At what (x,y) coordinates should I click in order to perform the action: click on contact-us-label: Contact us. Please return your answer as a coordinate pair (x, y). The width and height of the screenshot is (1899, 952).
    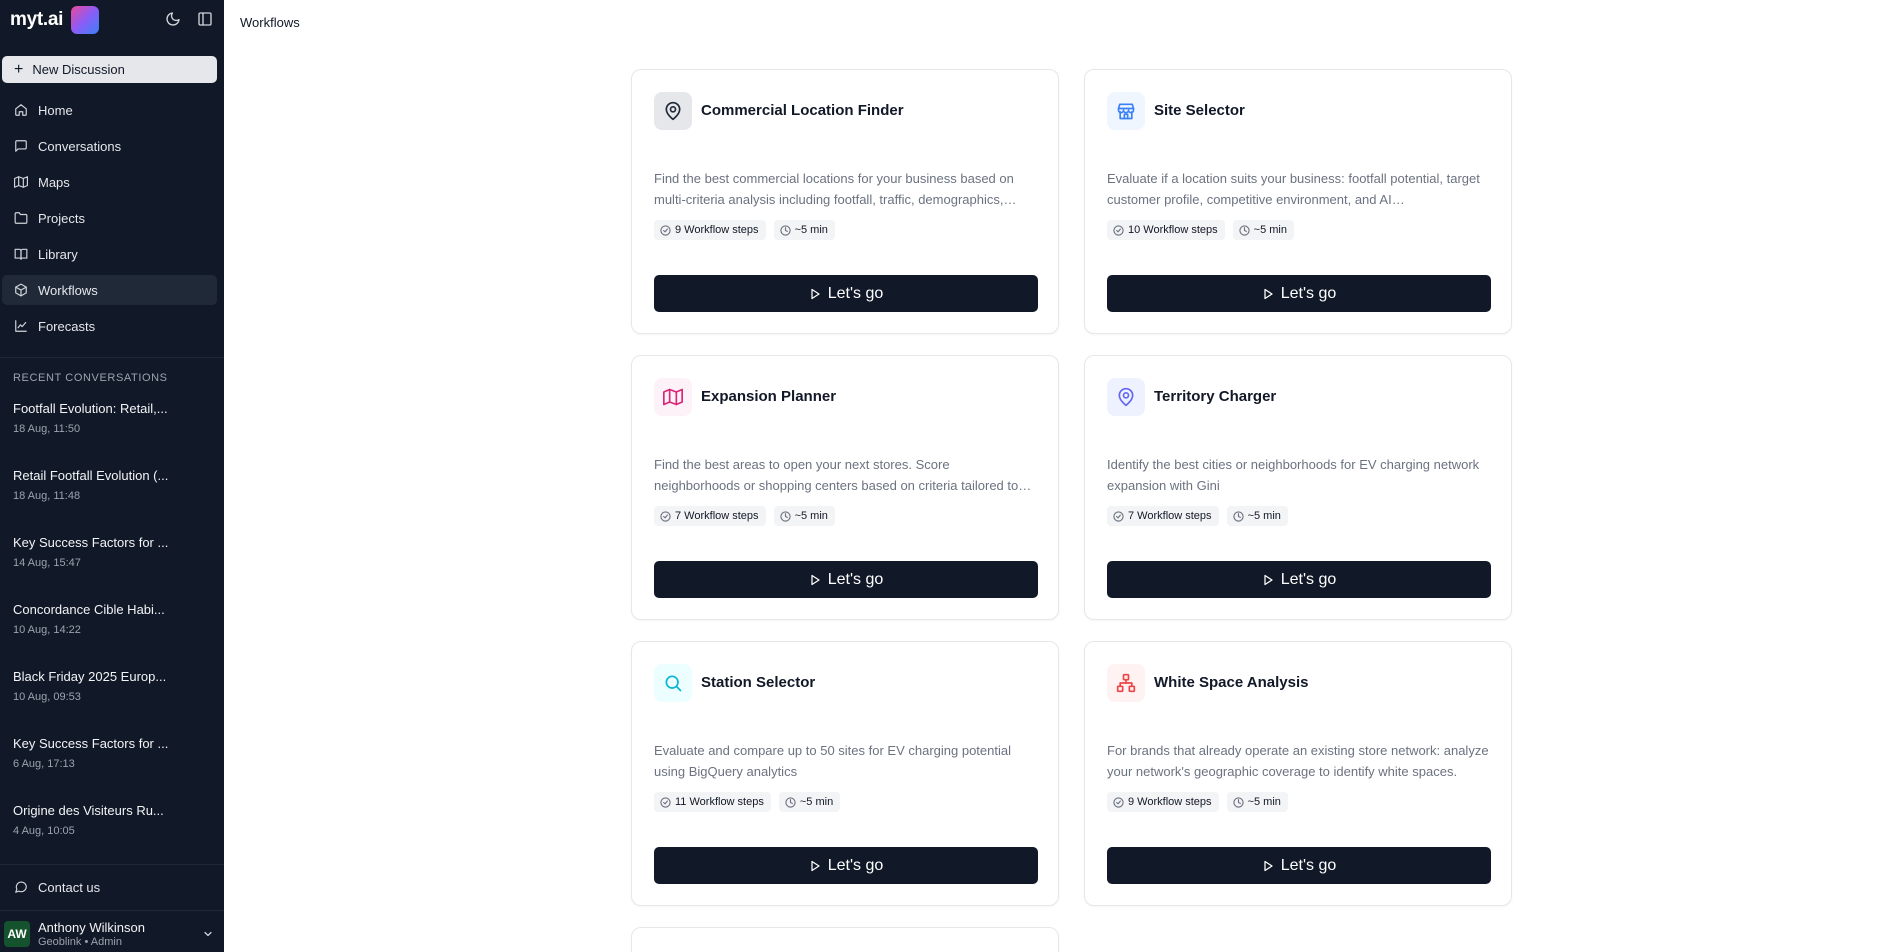
    Looking at the image, I should click on (69, 887).